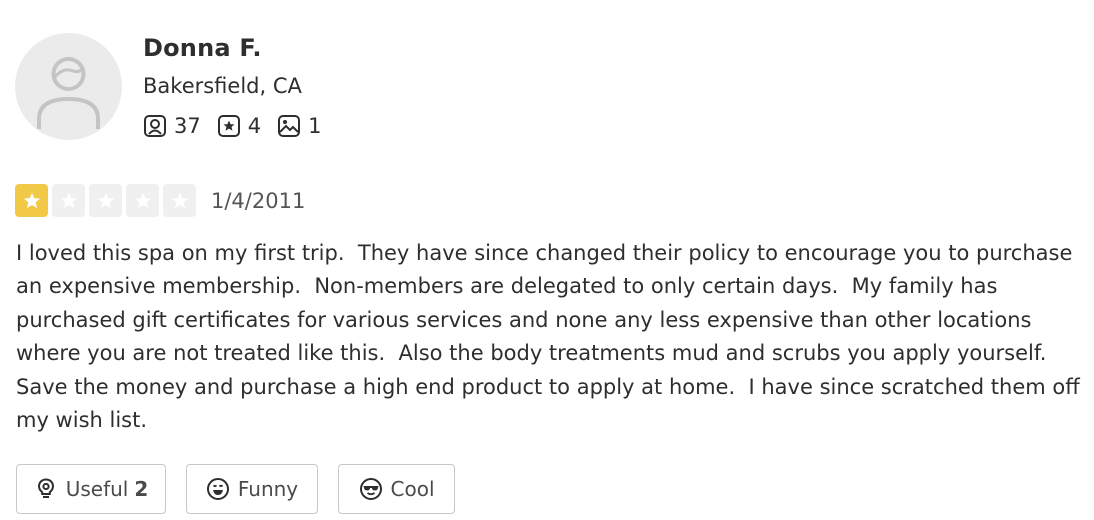  Describe the element at coordinates (187, 126) in the screenshot. I see `friends-count: 37` at that location.